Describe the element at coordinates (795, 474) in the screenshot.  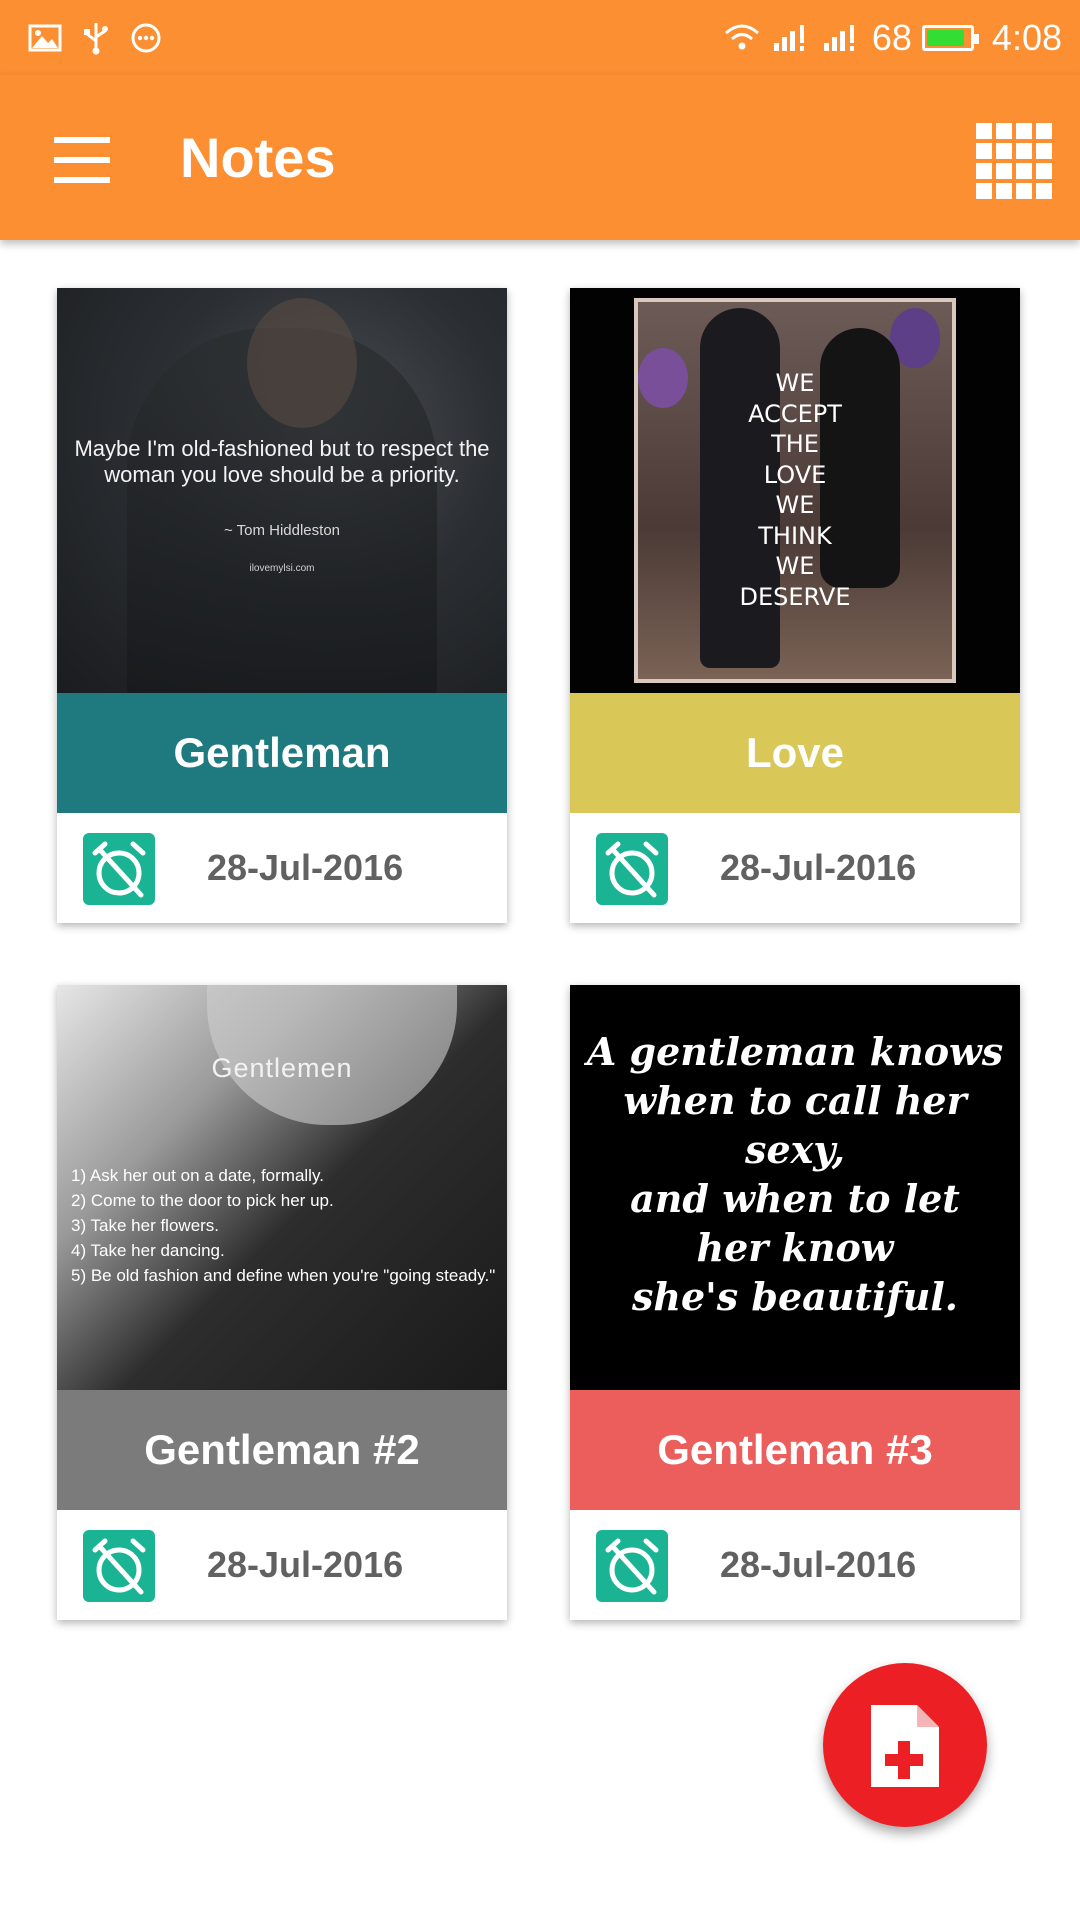
I see `quote-line: LOVE` at that location.